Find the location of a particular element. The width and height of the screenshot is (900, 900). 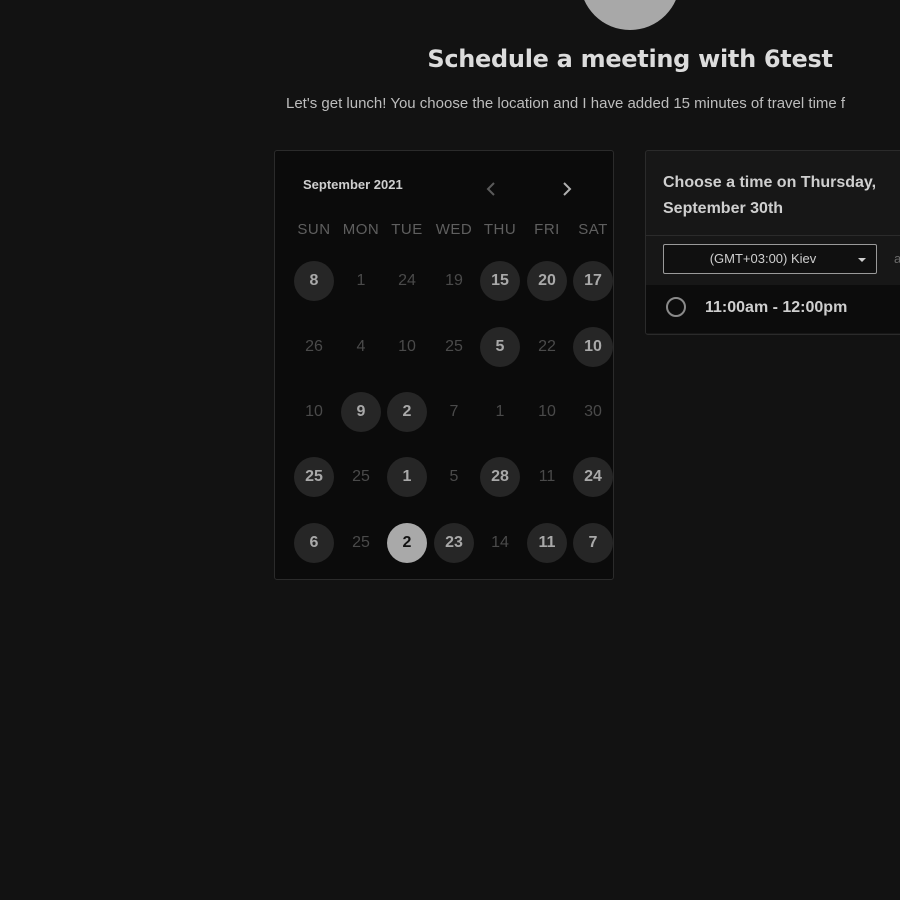

calendar-day: 6 is located at coordinates (314, 543).